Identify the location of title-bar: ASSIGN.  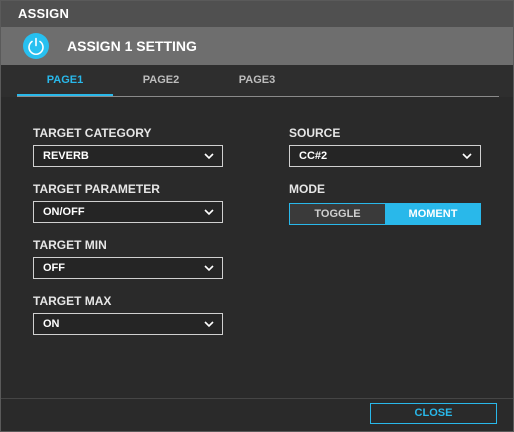
(257, 14).